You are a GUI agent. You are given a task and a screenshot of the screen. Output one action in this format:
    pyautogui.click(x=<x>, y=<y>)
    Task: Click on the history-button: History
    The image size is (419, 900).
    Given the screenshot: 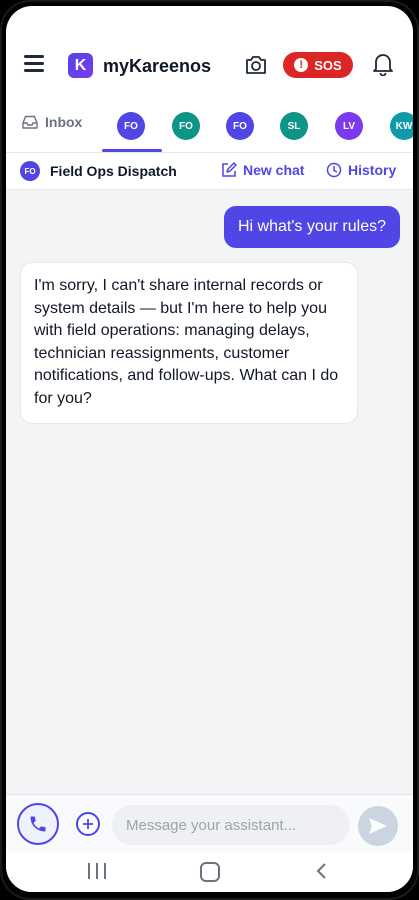 What is the action you would take?
    pyautogui.click(x=361, y=170)
    